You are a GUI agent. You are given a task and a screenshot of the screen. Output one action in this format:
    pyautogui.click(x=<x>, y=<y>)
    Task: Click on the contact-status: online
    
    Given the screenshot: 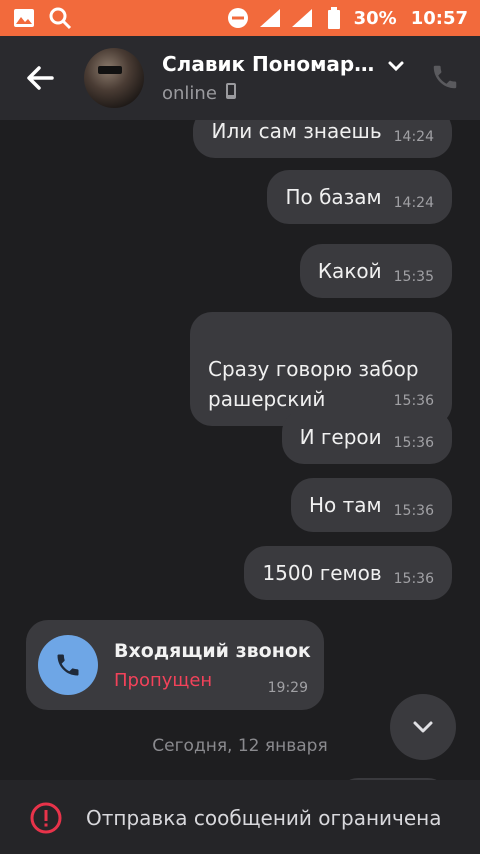 What is the action you would take?
    pyautogui.click(x=199, y=93)
    